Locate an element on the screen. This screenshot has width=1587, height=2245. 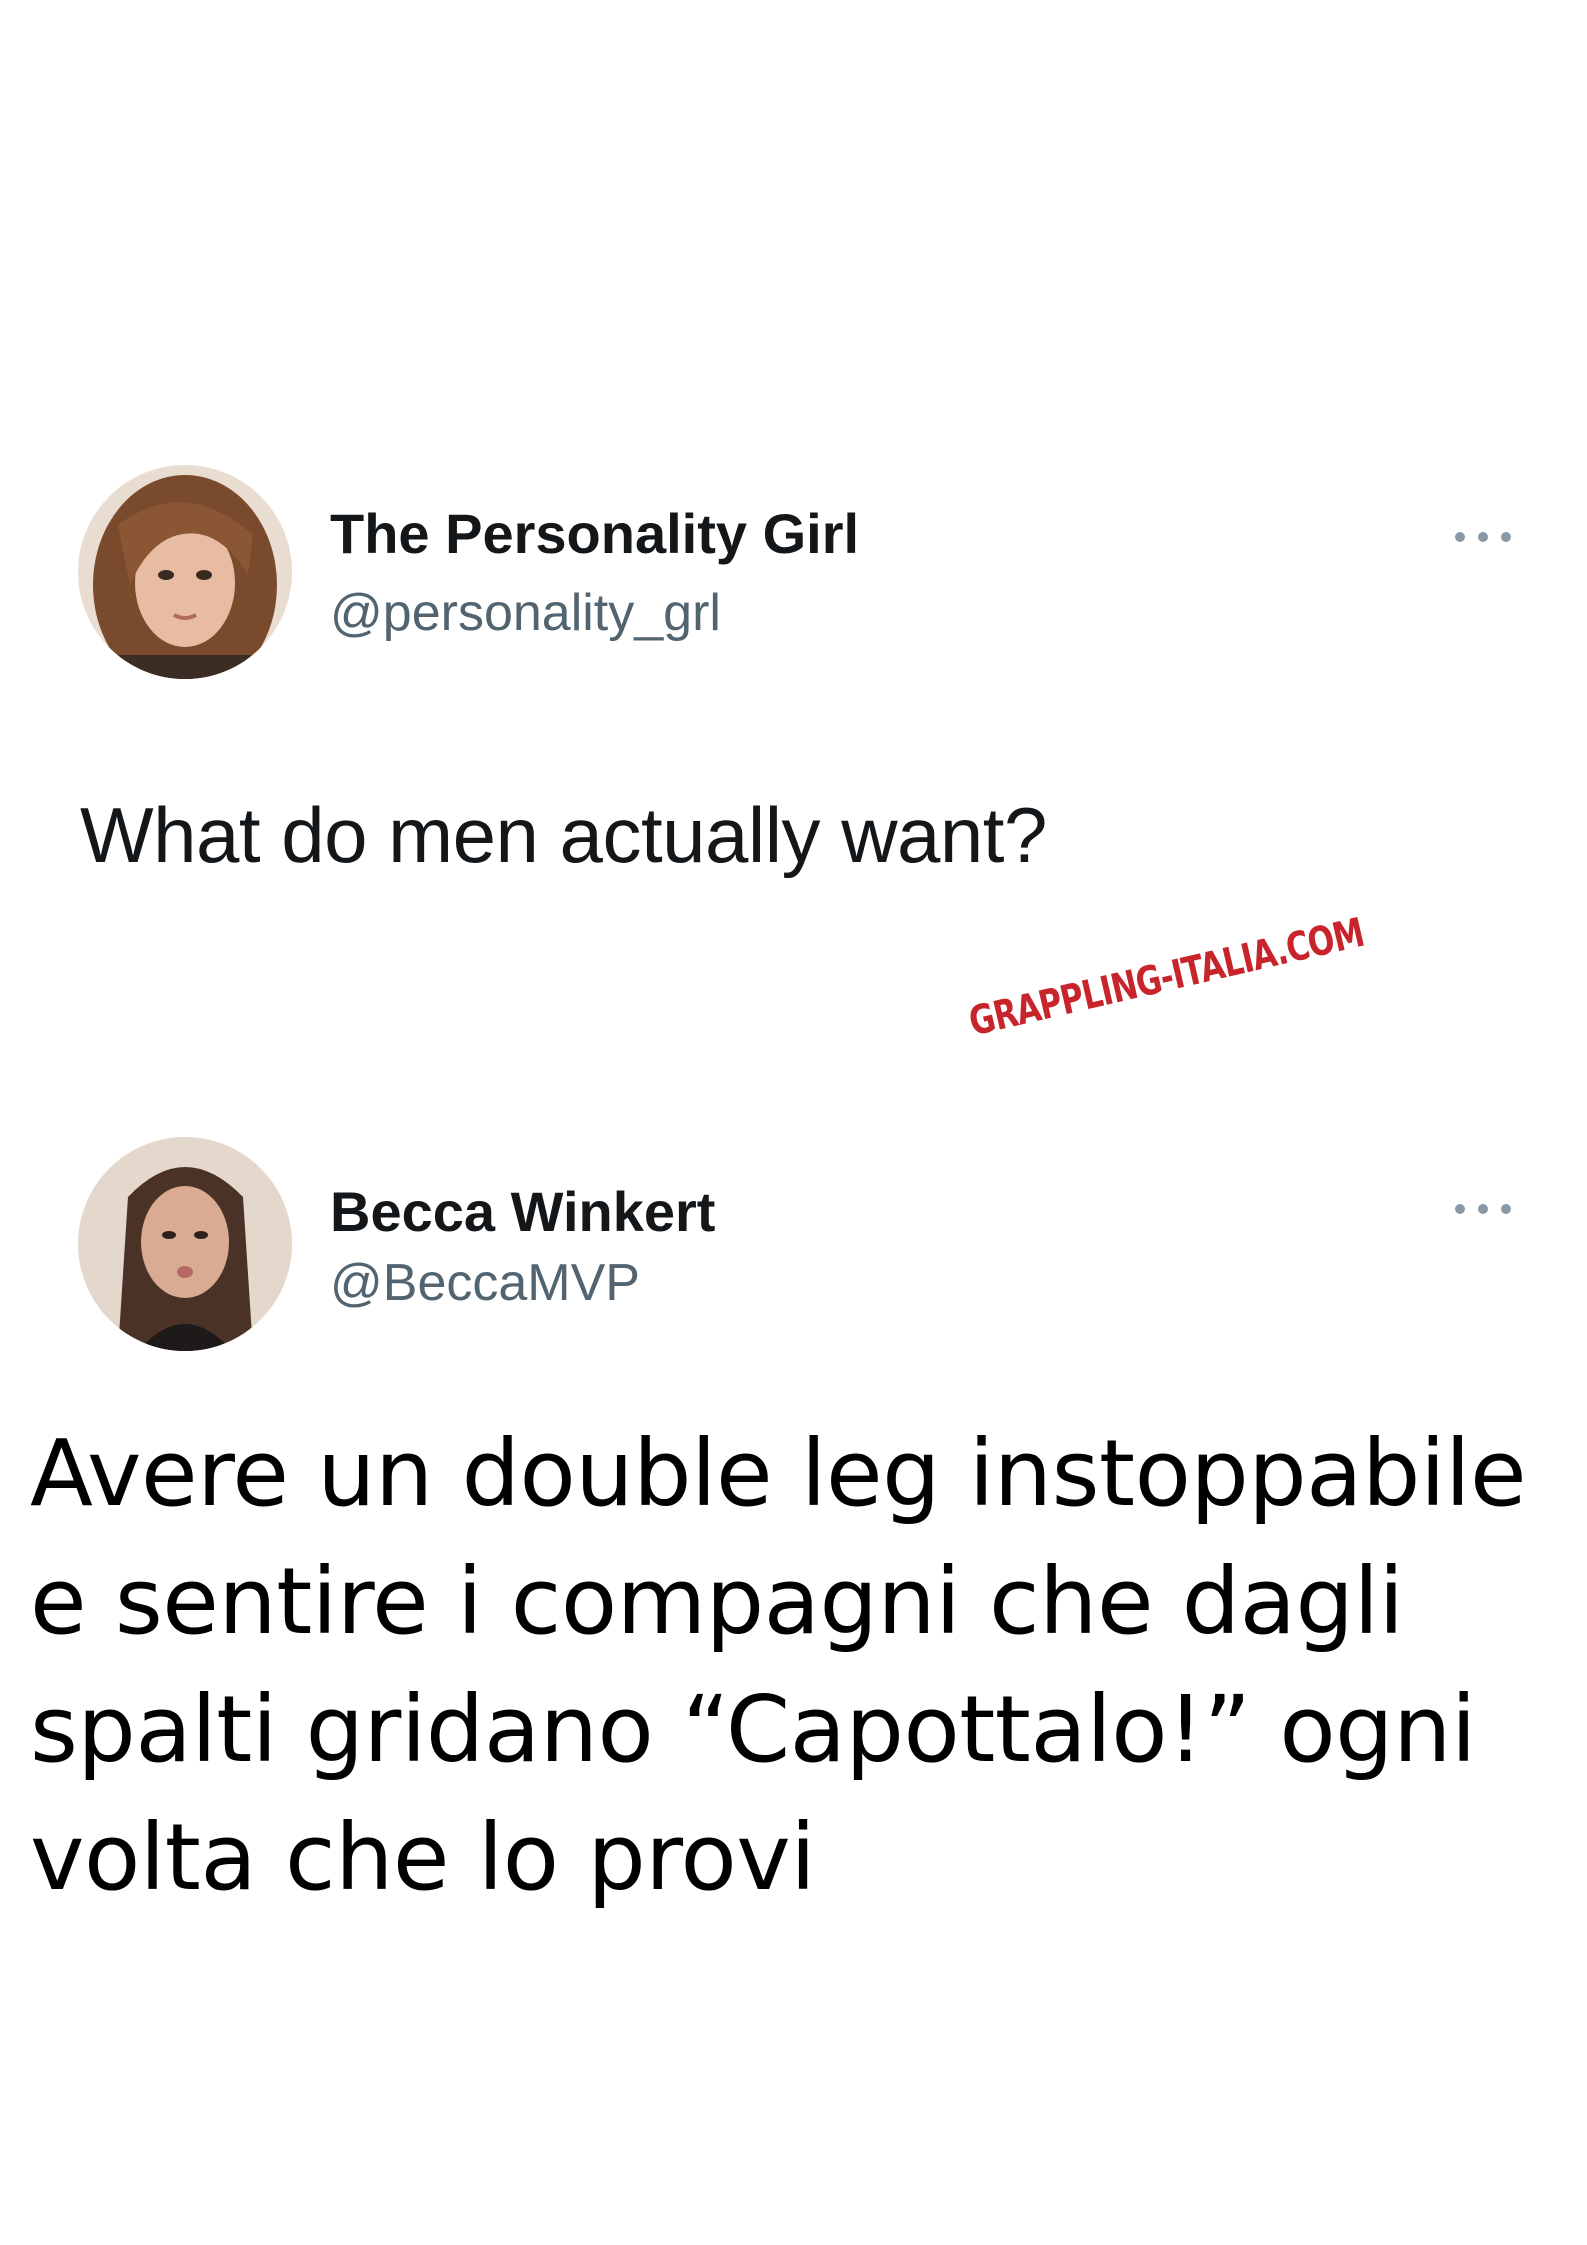
reply-text-line: spalti gridano “Capottalo!” ogni is located at coordinates (753, 1729).